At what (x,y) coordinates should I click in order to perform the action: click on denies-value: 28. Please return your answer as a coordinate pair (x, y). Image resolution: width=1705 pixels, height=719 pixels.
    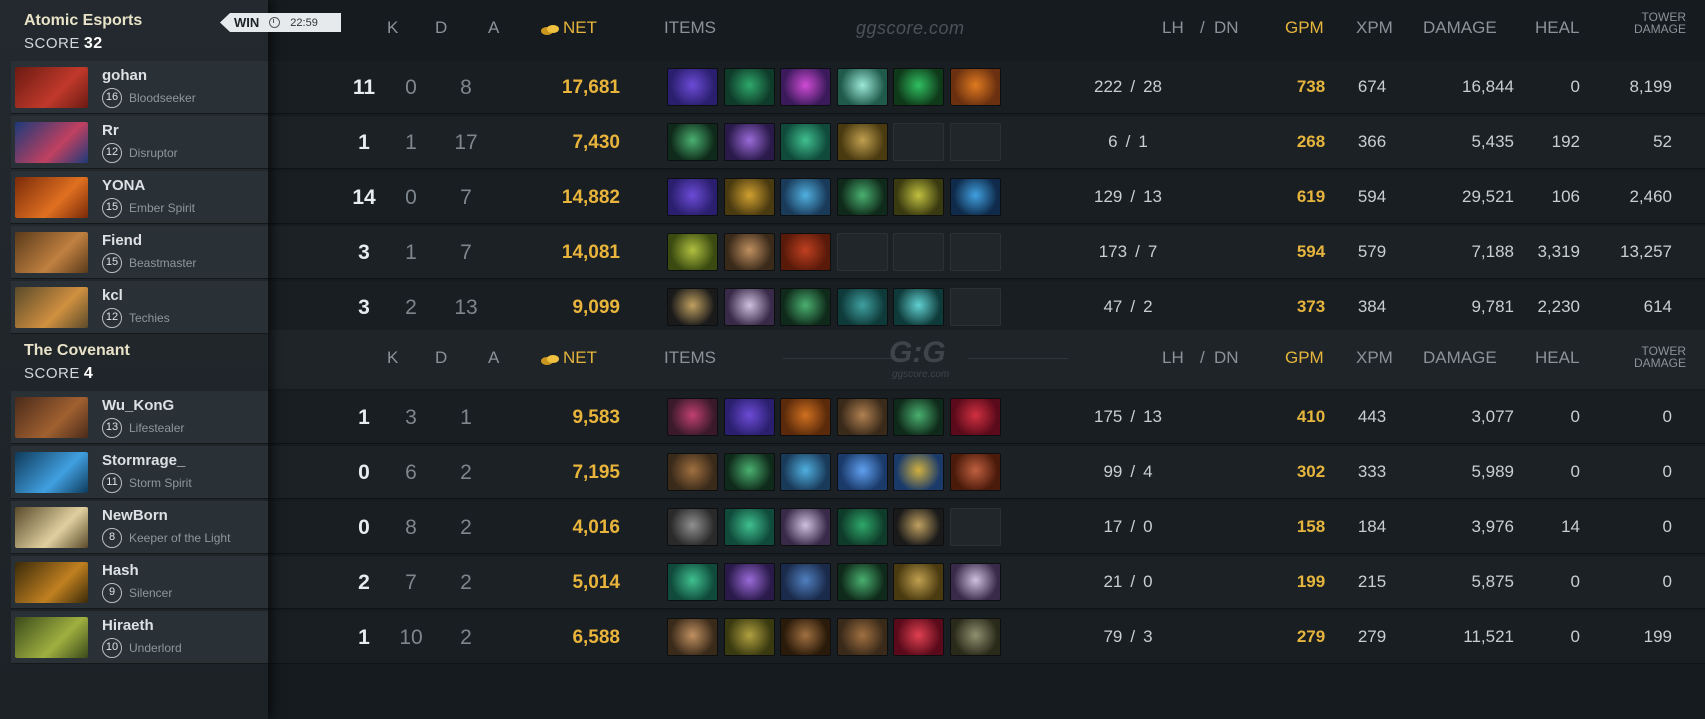
    Looking at the image, I should click on (1153, 86).